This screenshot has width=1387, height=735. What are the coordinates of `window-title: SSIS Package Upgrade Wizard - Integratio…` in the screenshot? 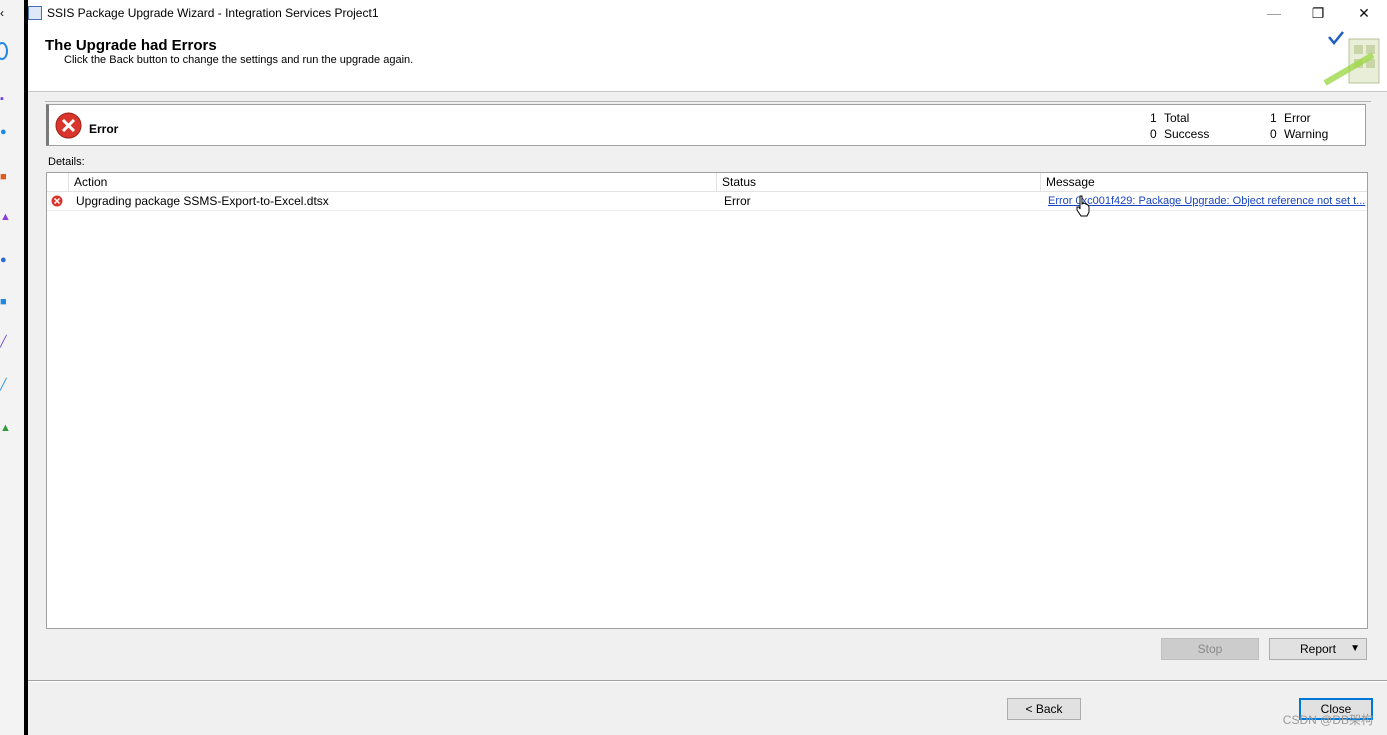 It's located at (213, 13).